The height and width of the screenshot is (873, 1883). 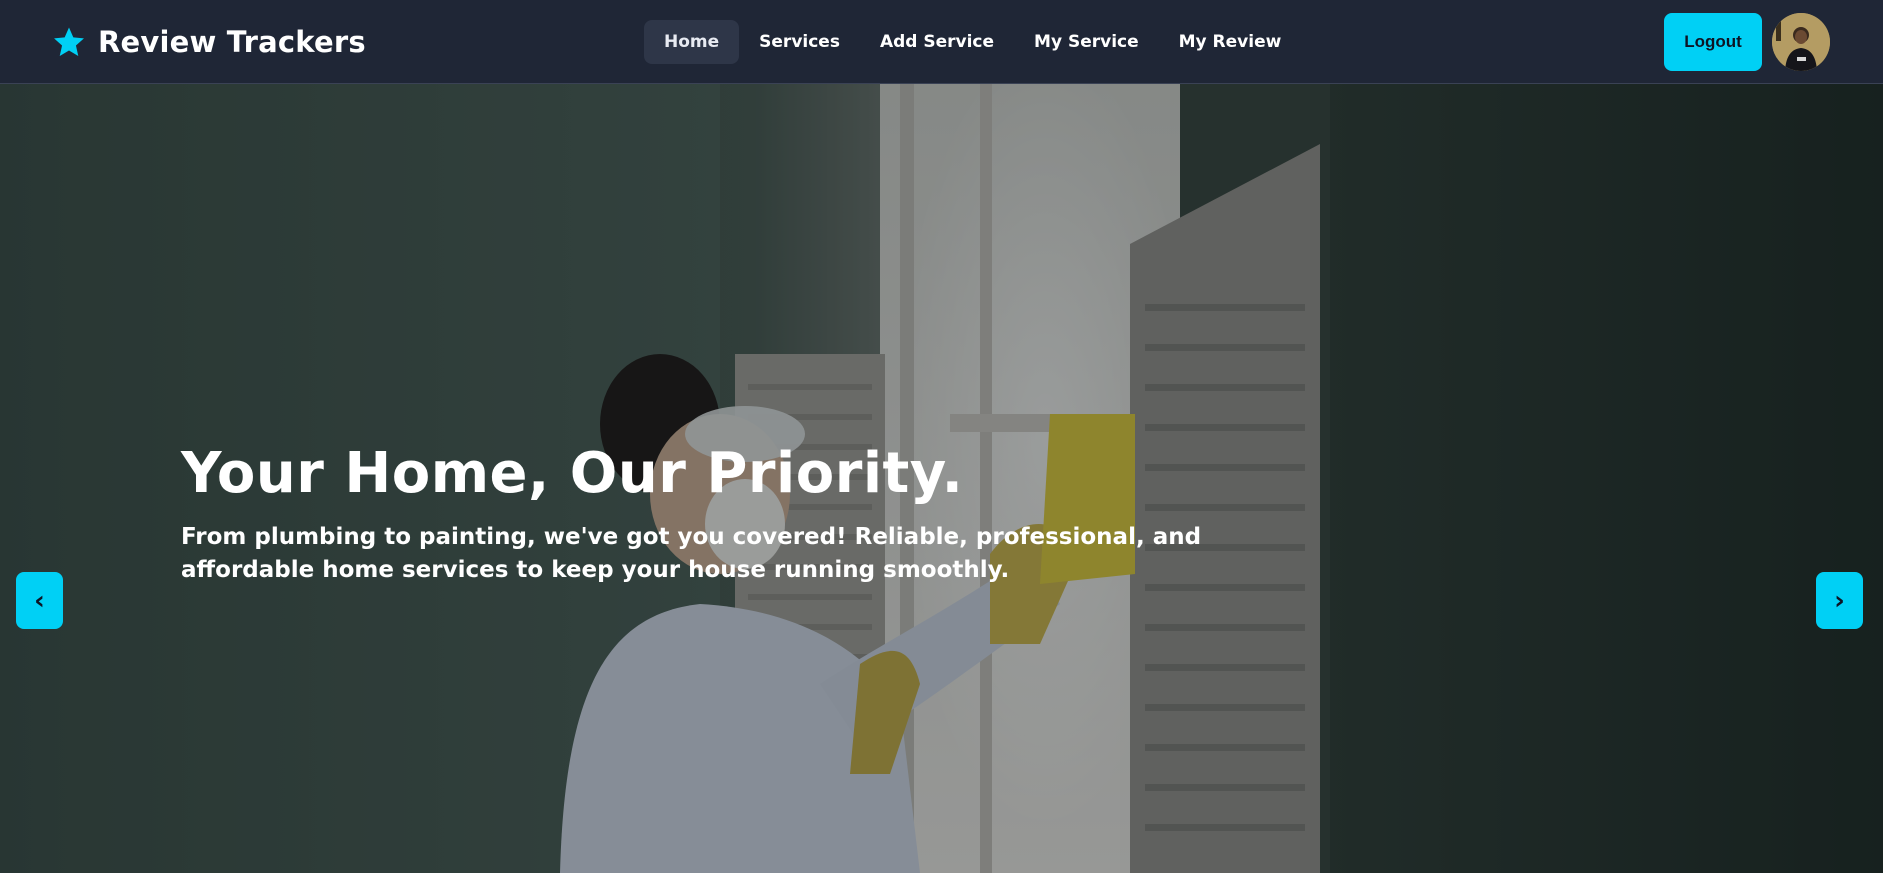 I want to click on carousel-next-button: ›, so click(x=1839, y=600).